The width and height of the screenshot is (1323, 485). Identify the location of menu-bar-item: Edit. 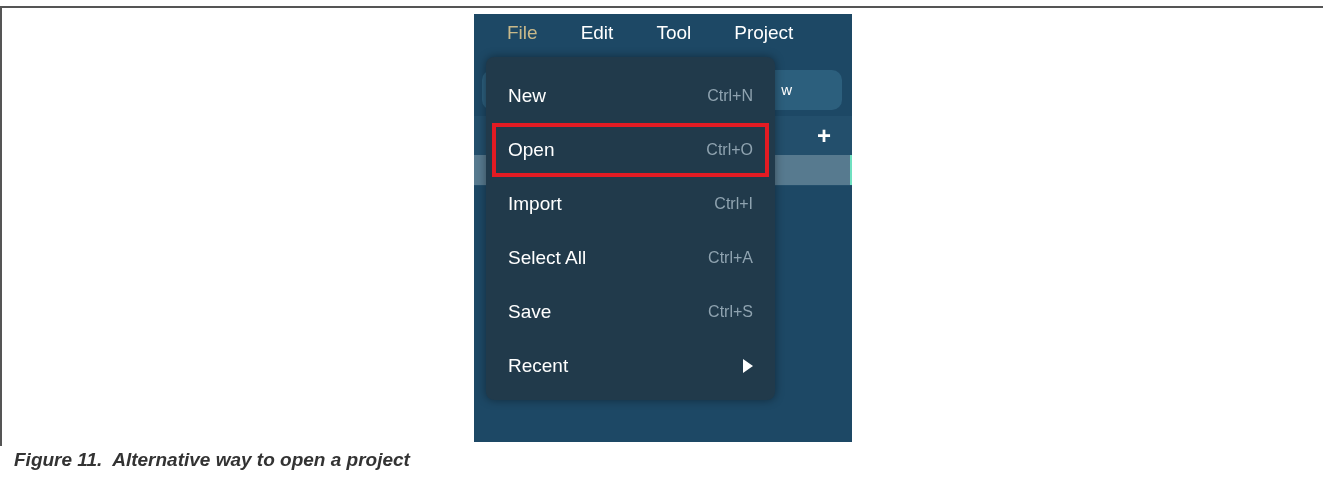
(597, 33).